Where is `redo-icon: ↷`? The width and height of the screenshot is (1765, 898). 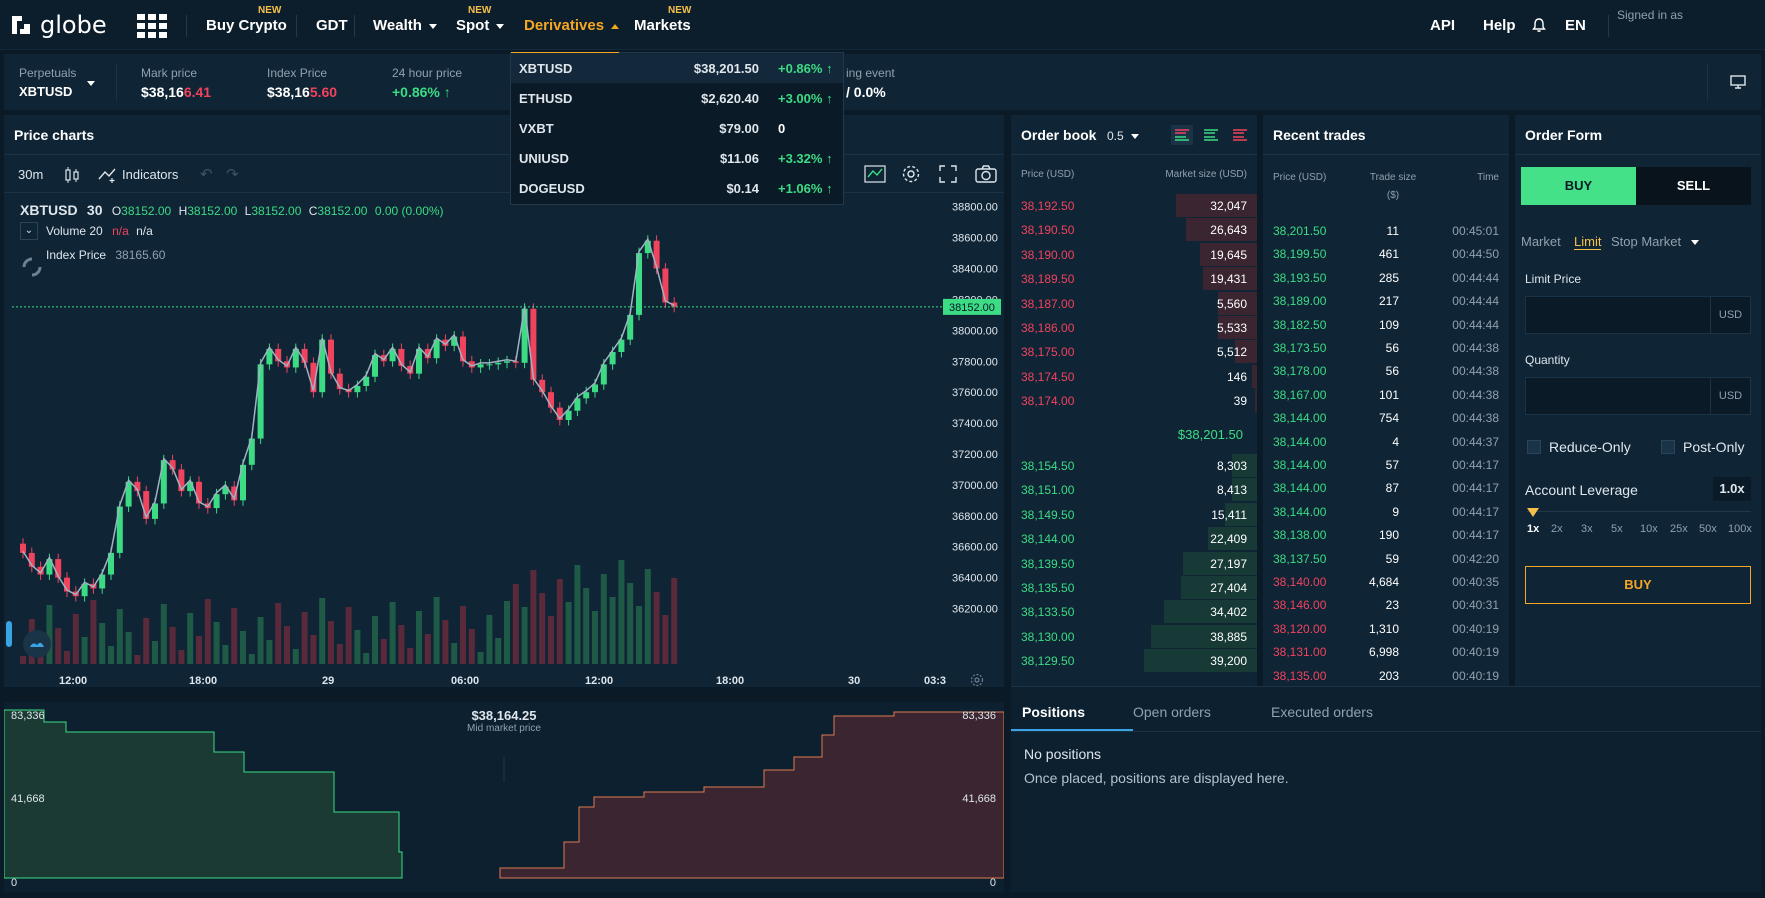
redo-icon: ↷ is located at coordinates (232, 174).